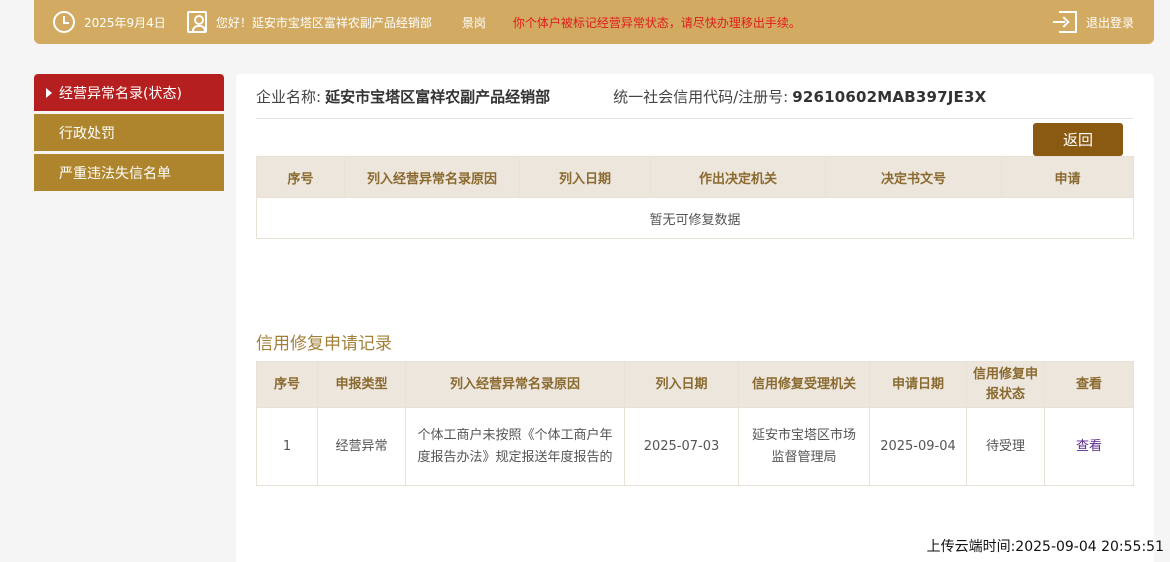  I want to click on cell-reason: 个体工商户未按照《个体工商户年度报告办法》规定报送年度报告的, so click(515, 446).